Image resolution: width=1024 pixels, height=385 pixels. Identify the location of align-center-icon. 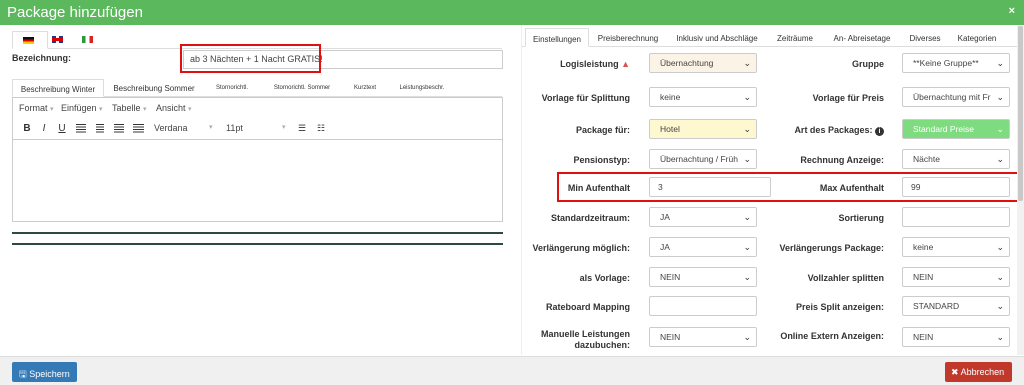
(100, 128).